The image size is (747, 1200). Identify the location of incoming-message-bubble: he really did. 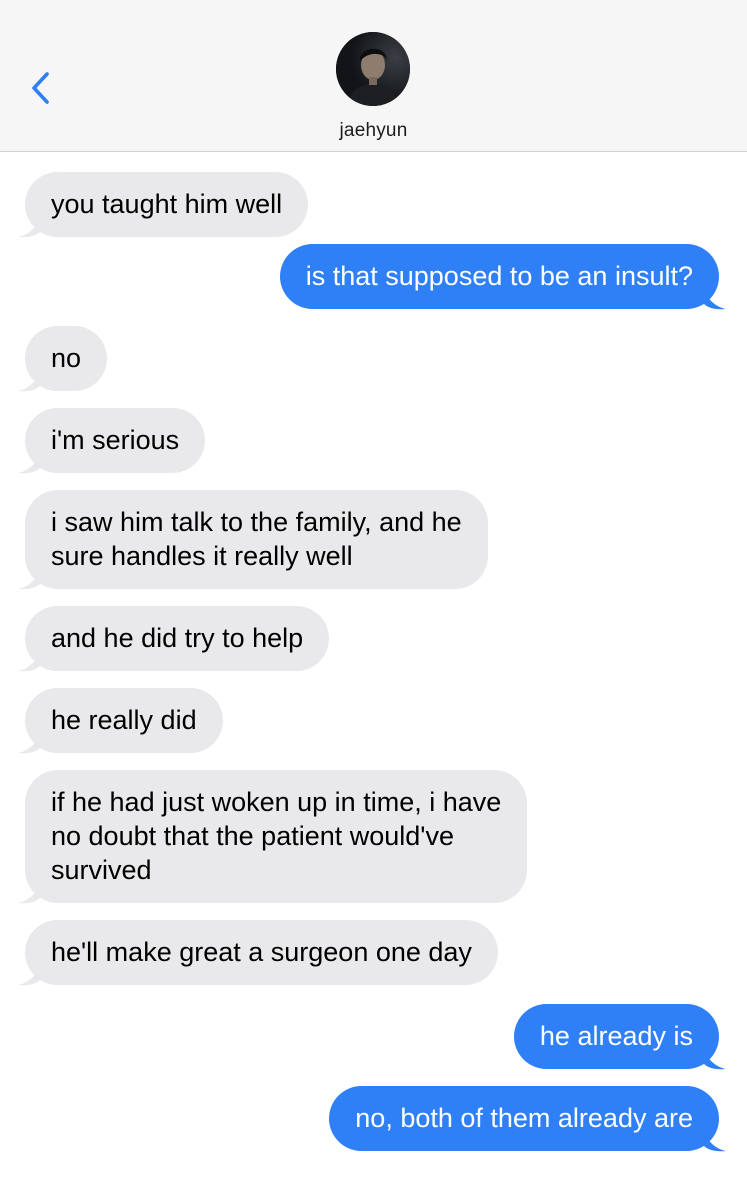
(120, 721).